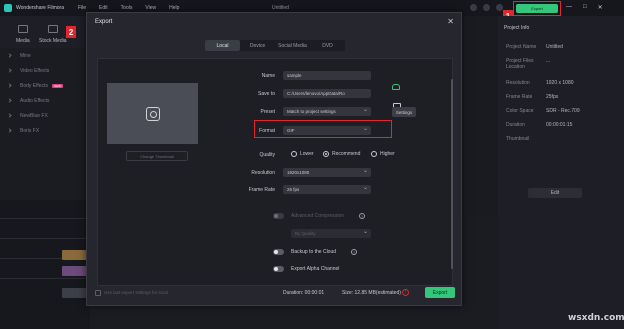  What do you see at coordinates (278, 269) in the screenshot?
I see `alpha-channel-toggle` at bounding box center [278, 269].